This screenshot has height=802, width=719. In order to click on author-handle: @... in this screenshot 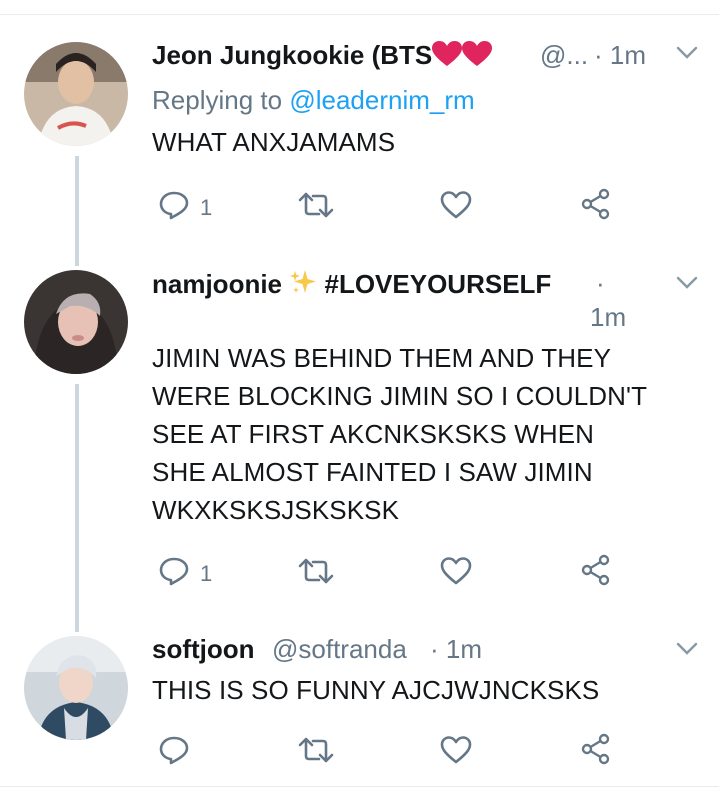, I will do `click(564, 55)`.